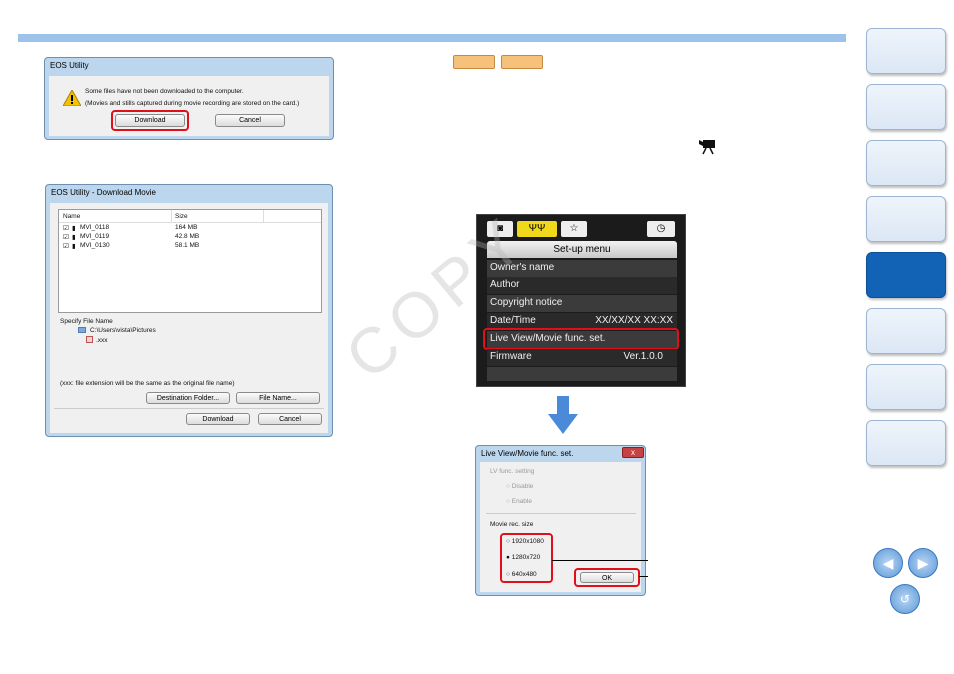  What do you see at coordinates (82, 330) in the screenshot?
I see `folder-icon` at bounding box center [82, 330].